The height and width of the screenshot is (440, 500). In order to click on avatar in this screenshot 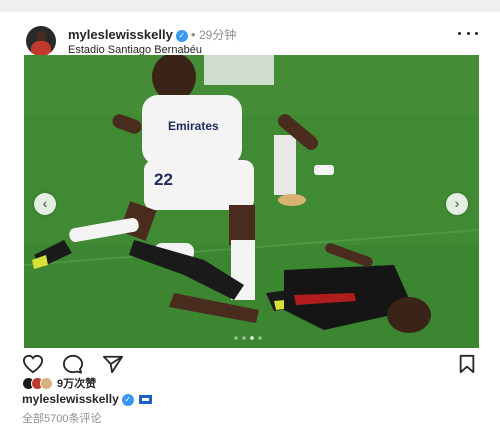, I will do `click(41, 41)`.